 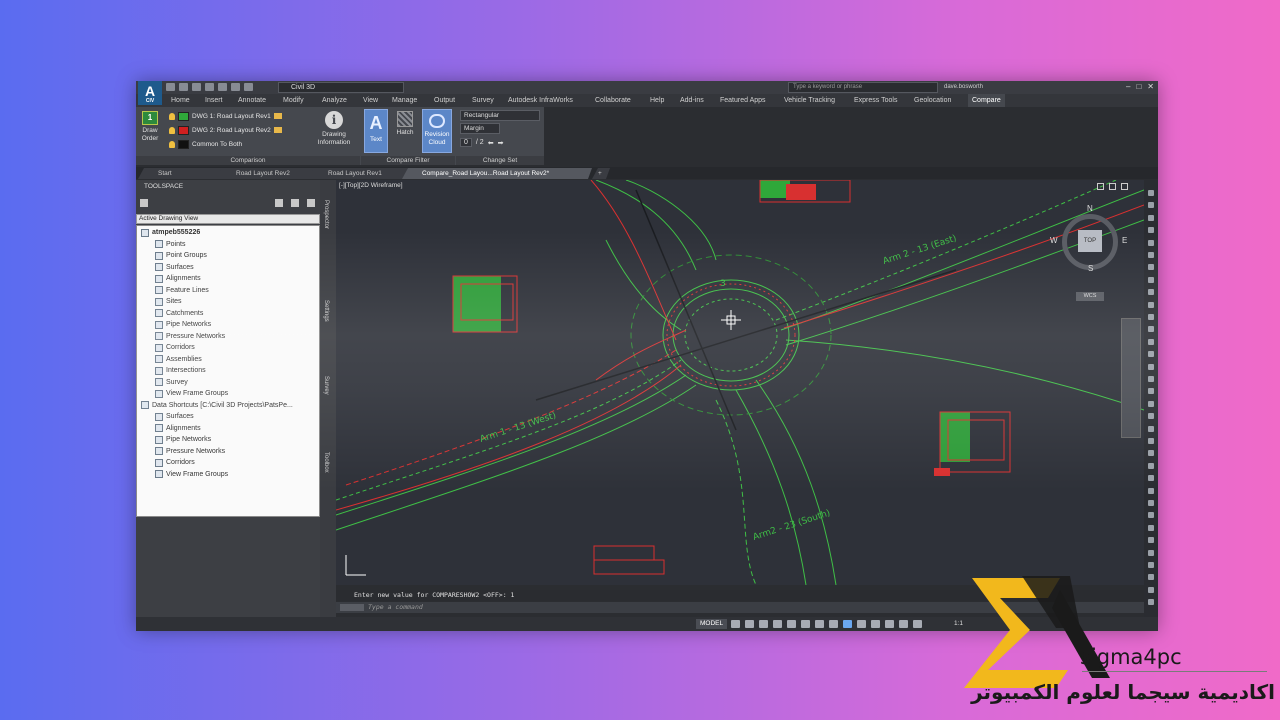 What do you see at coordinates (266, 173) in the screenshot?
I see `doc-tab-rev2: Road Layout Rev2` at bounding box center [266, 173].